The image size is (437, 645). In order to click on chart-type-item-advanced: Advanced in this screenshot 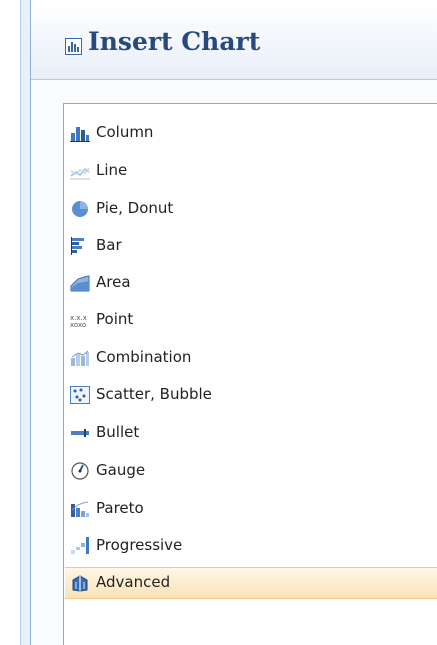, I will do `click(251, 583)`.